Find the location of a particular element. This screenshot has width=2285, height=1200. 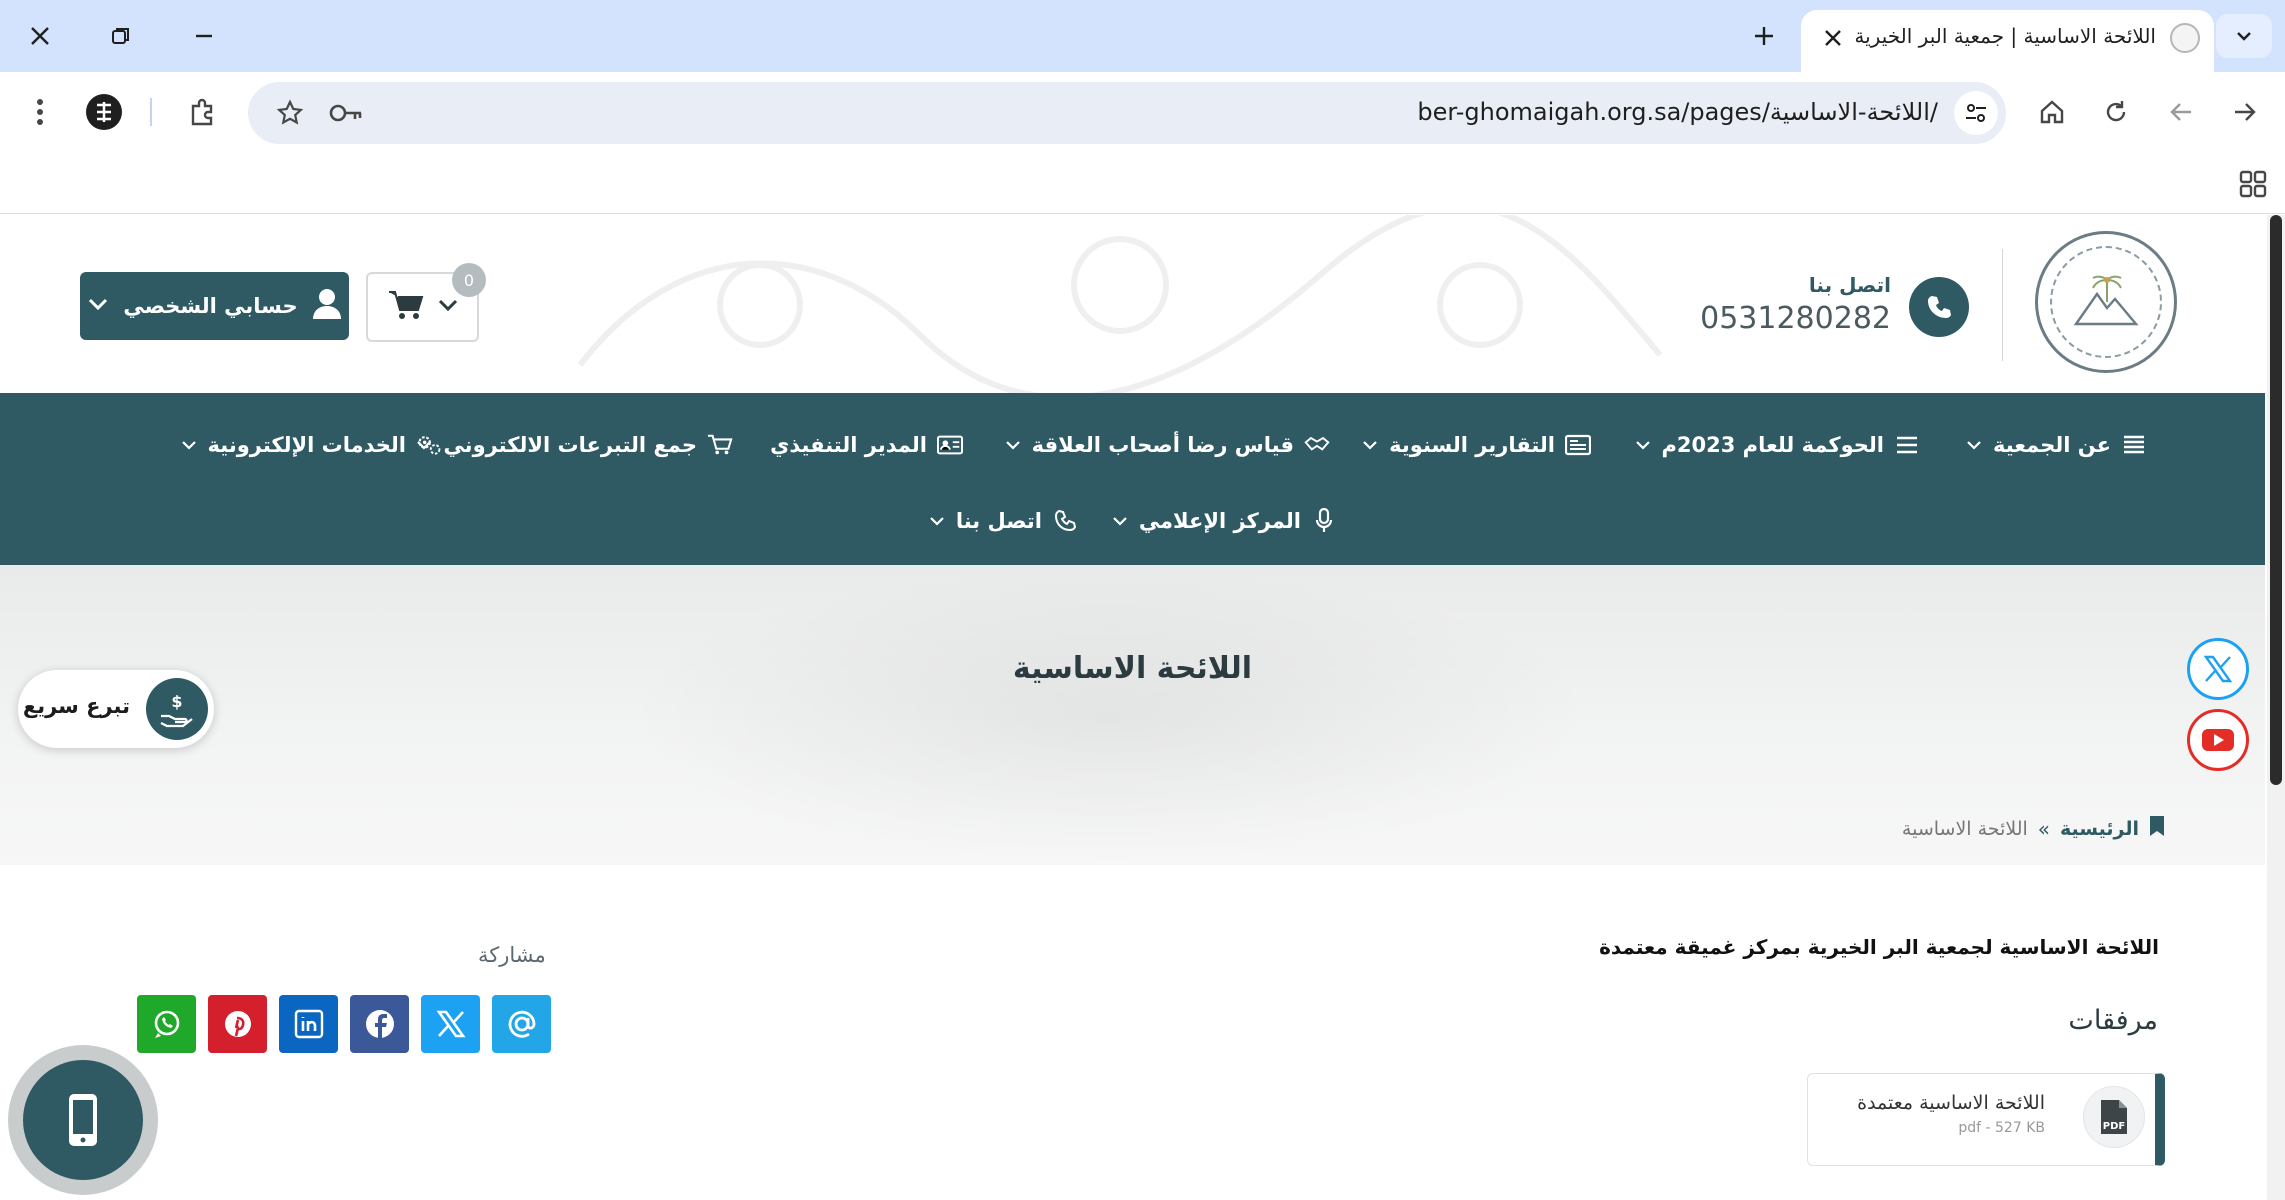

facebook-share-icon is located at coordinates (379, 1024).